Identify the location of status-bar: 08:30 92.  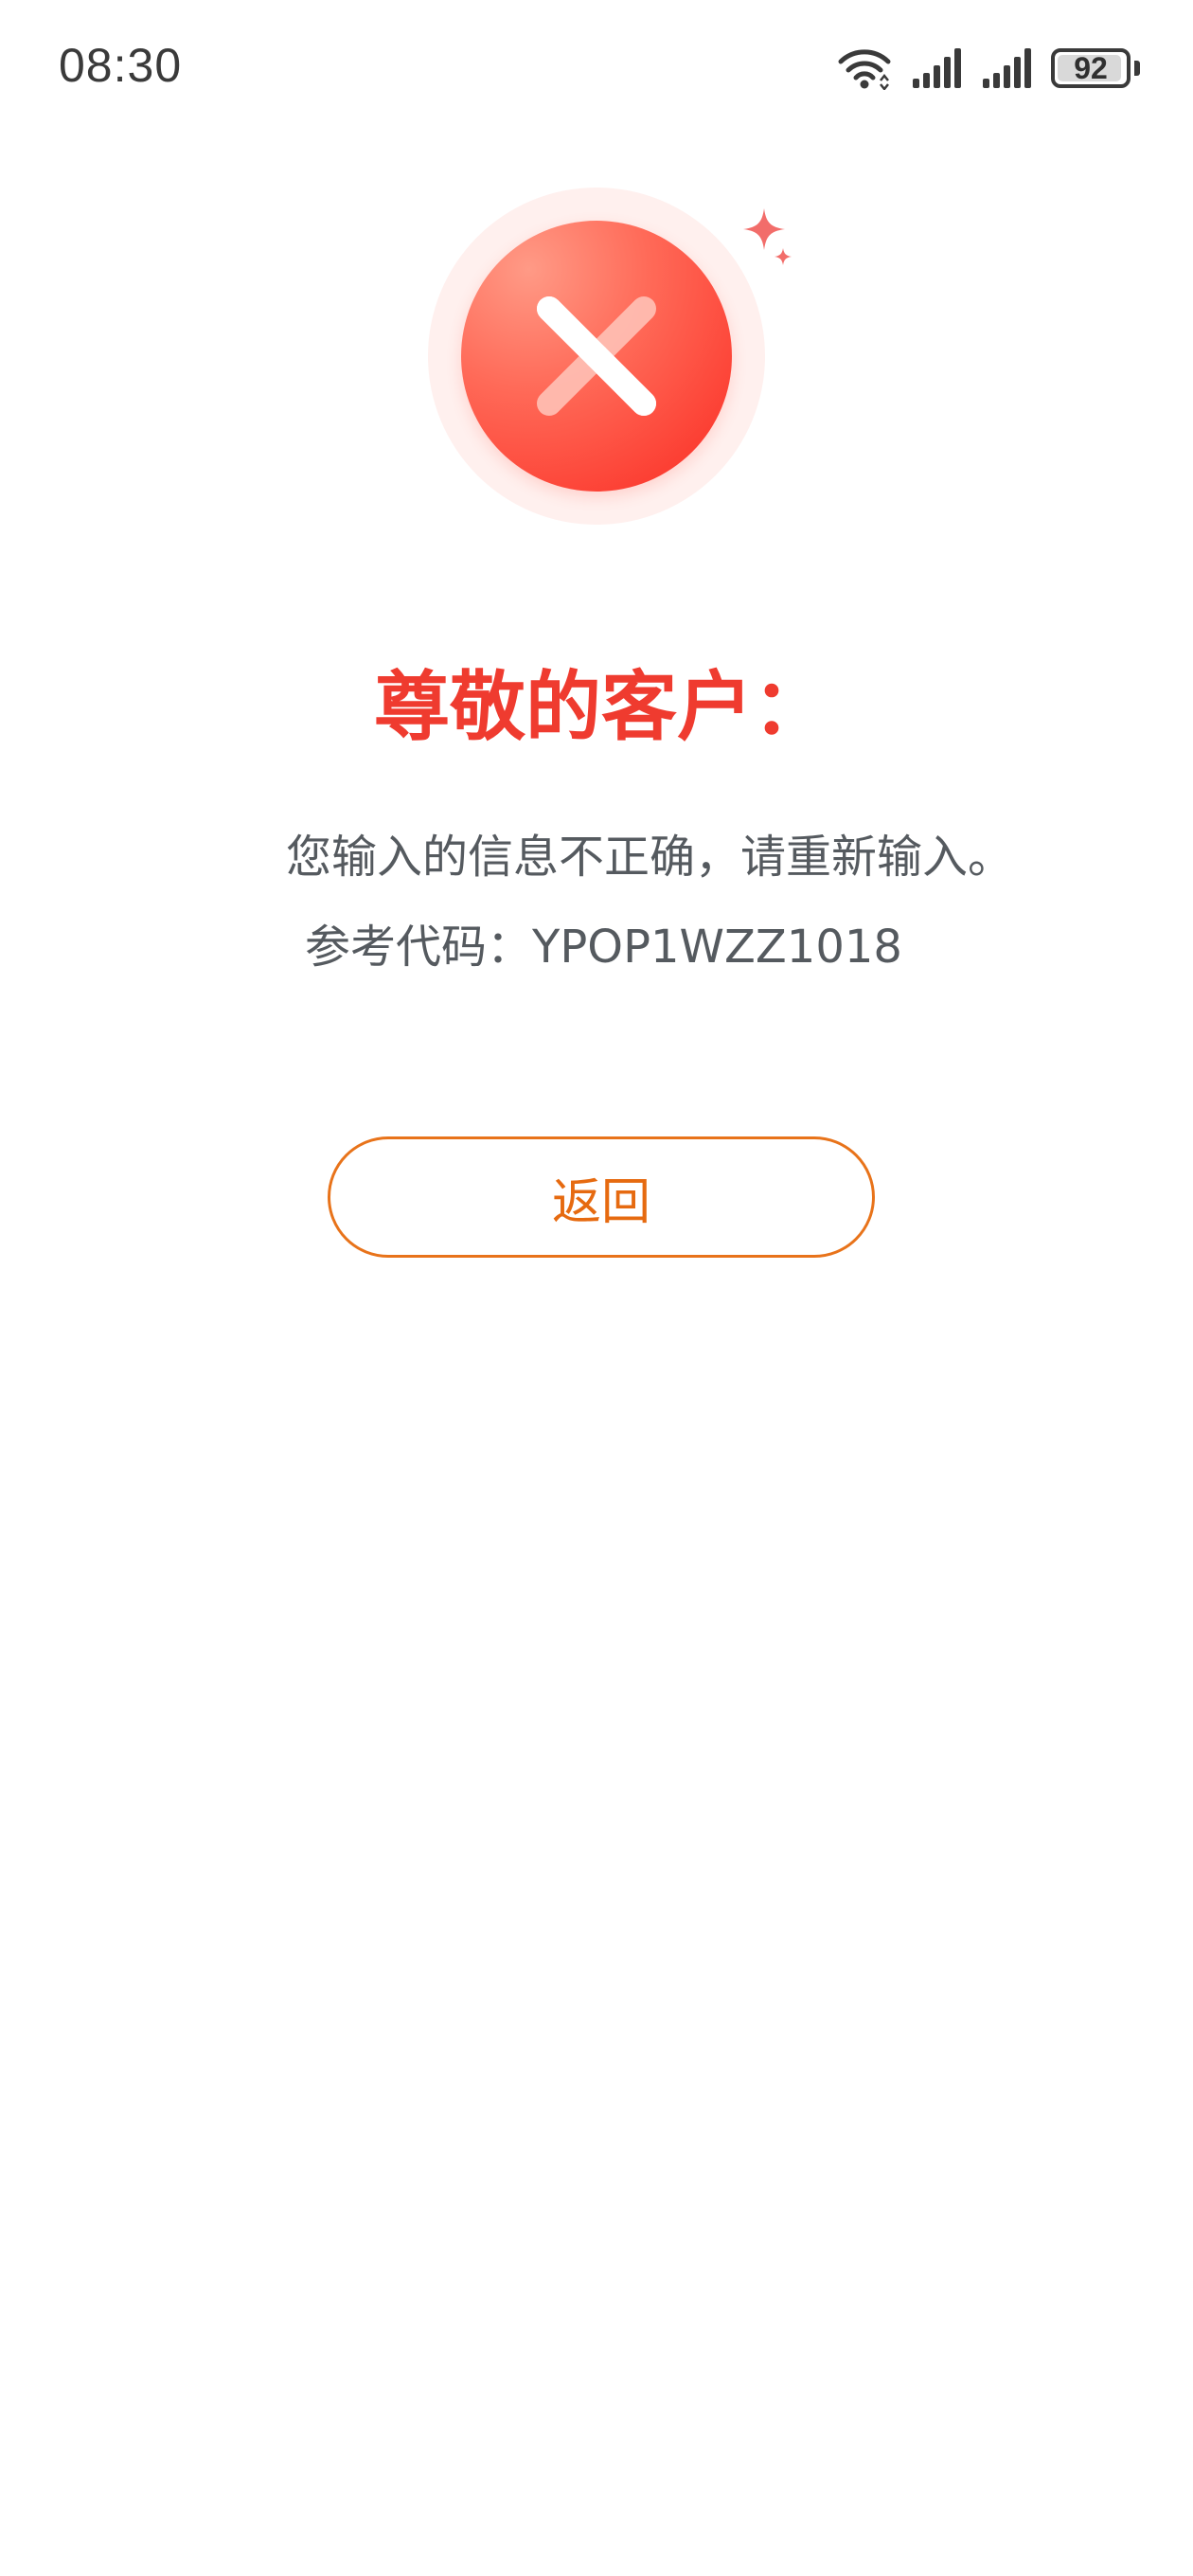
(596, 66).